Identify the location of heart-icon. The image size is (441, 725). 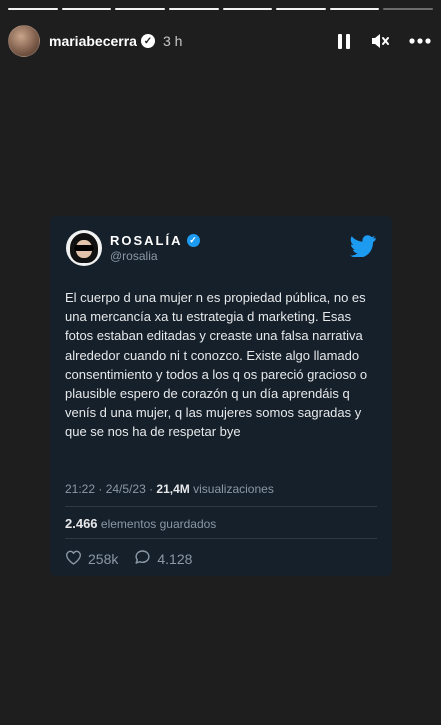
(73, 559).